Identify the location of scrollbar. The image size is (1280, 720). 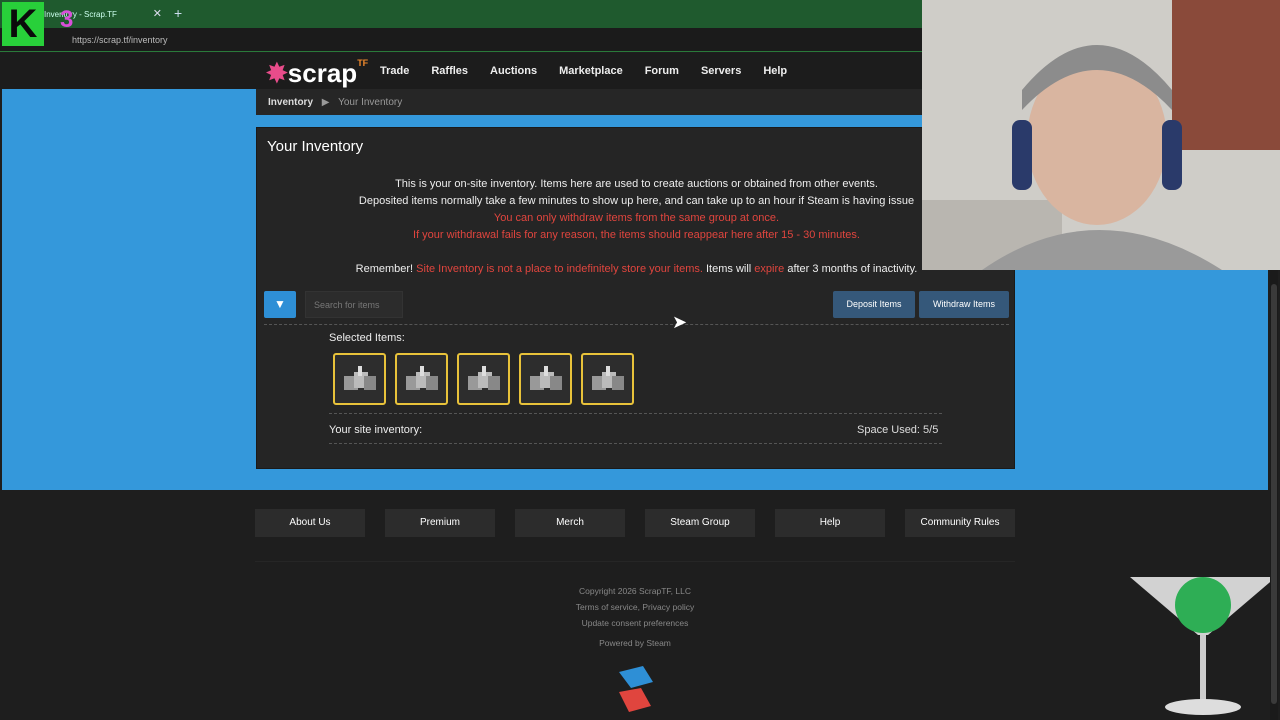
(1274, 495).